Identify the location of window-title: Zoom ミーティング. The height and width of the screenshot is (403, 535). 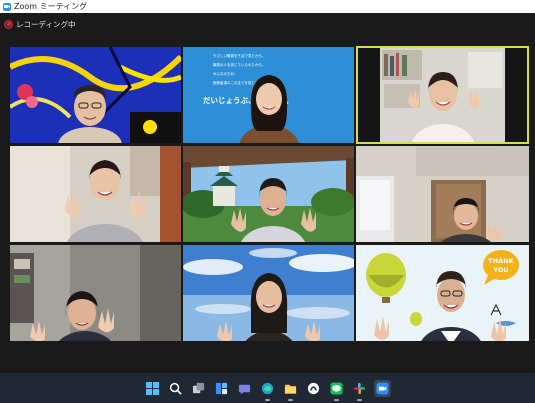
(51, 6).